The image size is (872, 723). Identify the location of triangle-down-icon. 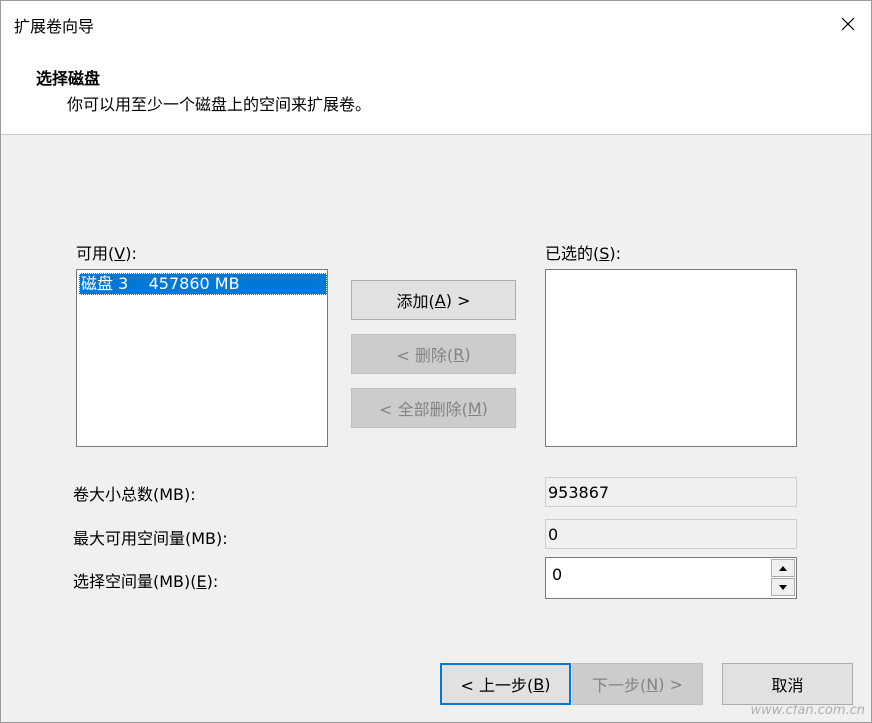
(783, 587).